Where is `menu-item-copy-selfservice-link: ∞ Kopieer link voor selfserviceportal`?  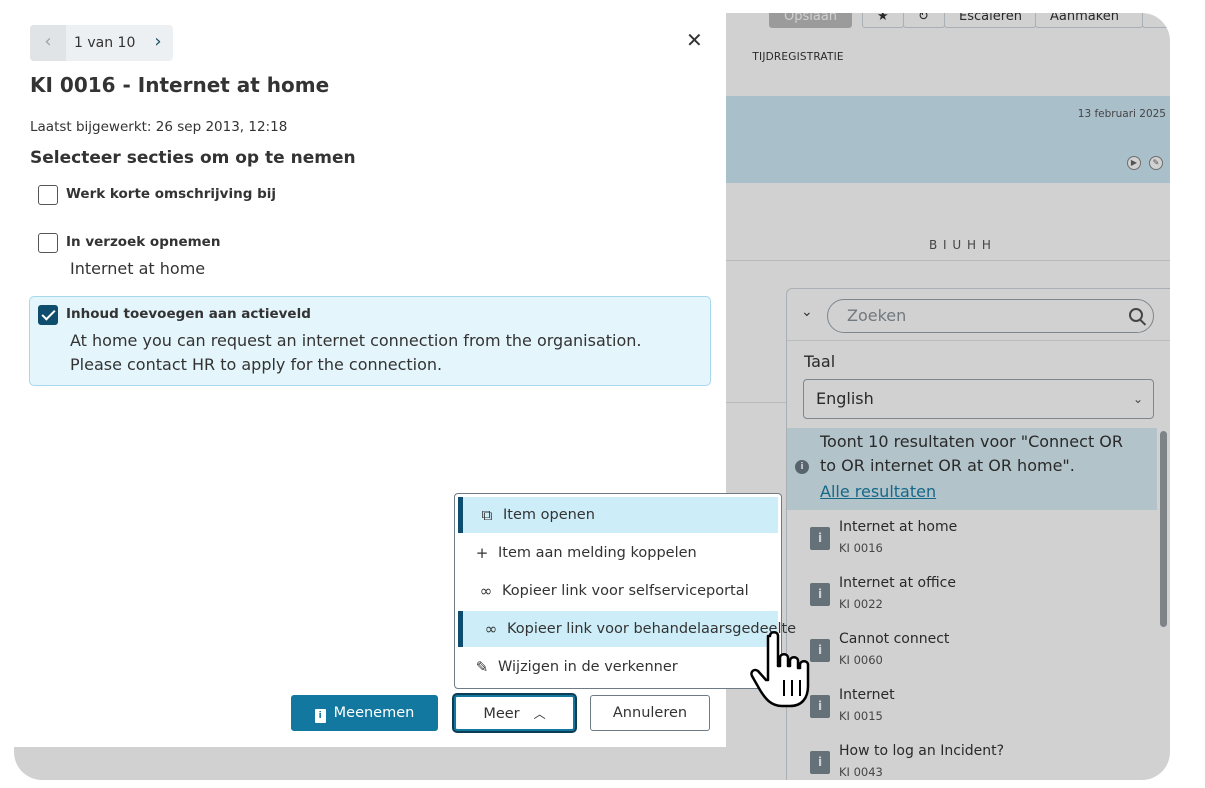 menu-item-copy-selfservice-link: ∞ Kopieer link voor selfserviceportal is located at coordinates (618, 591).